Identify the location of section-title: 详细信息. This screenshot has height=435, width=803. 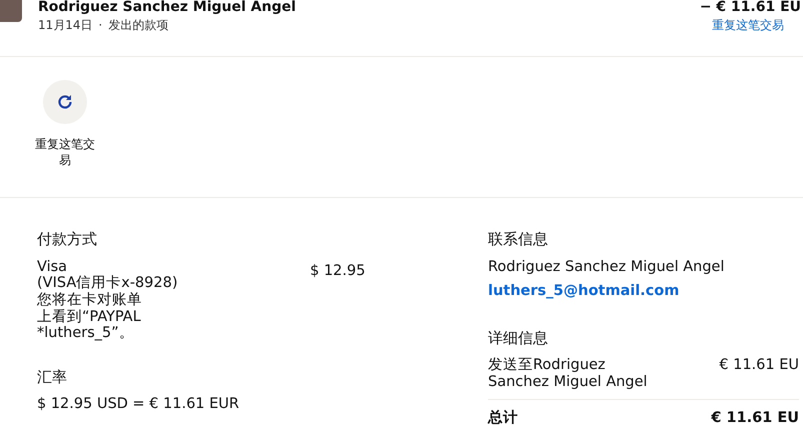
(518, 338).